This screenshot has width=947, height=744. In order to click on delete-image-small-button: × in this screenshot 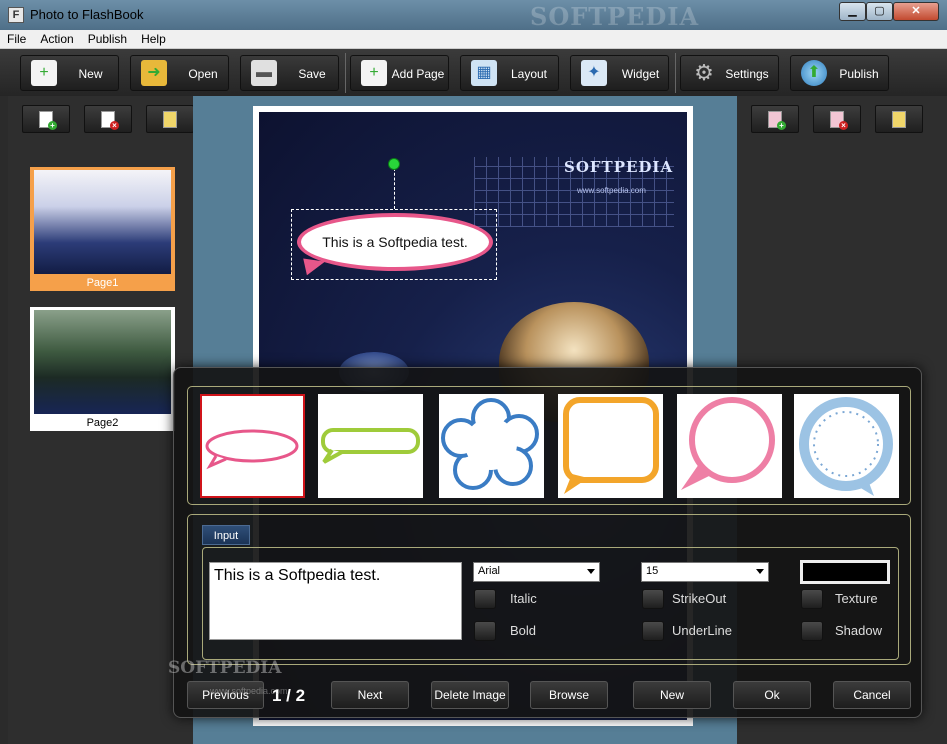, I will do `click(837, 119)`.